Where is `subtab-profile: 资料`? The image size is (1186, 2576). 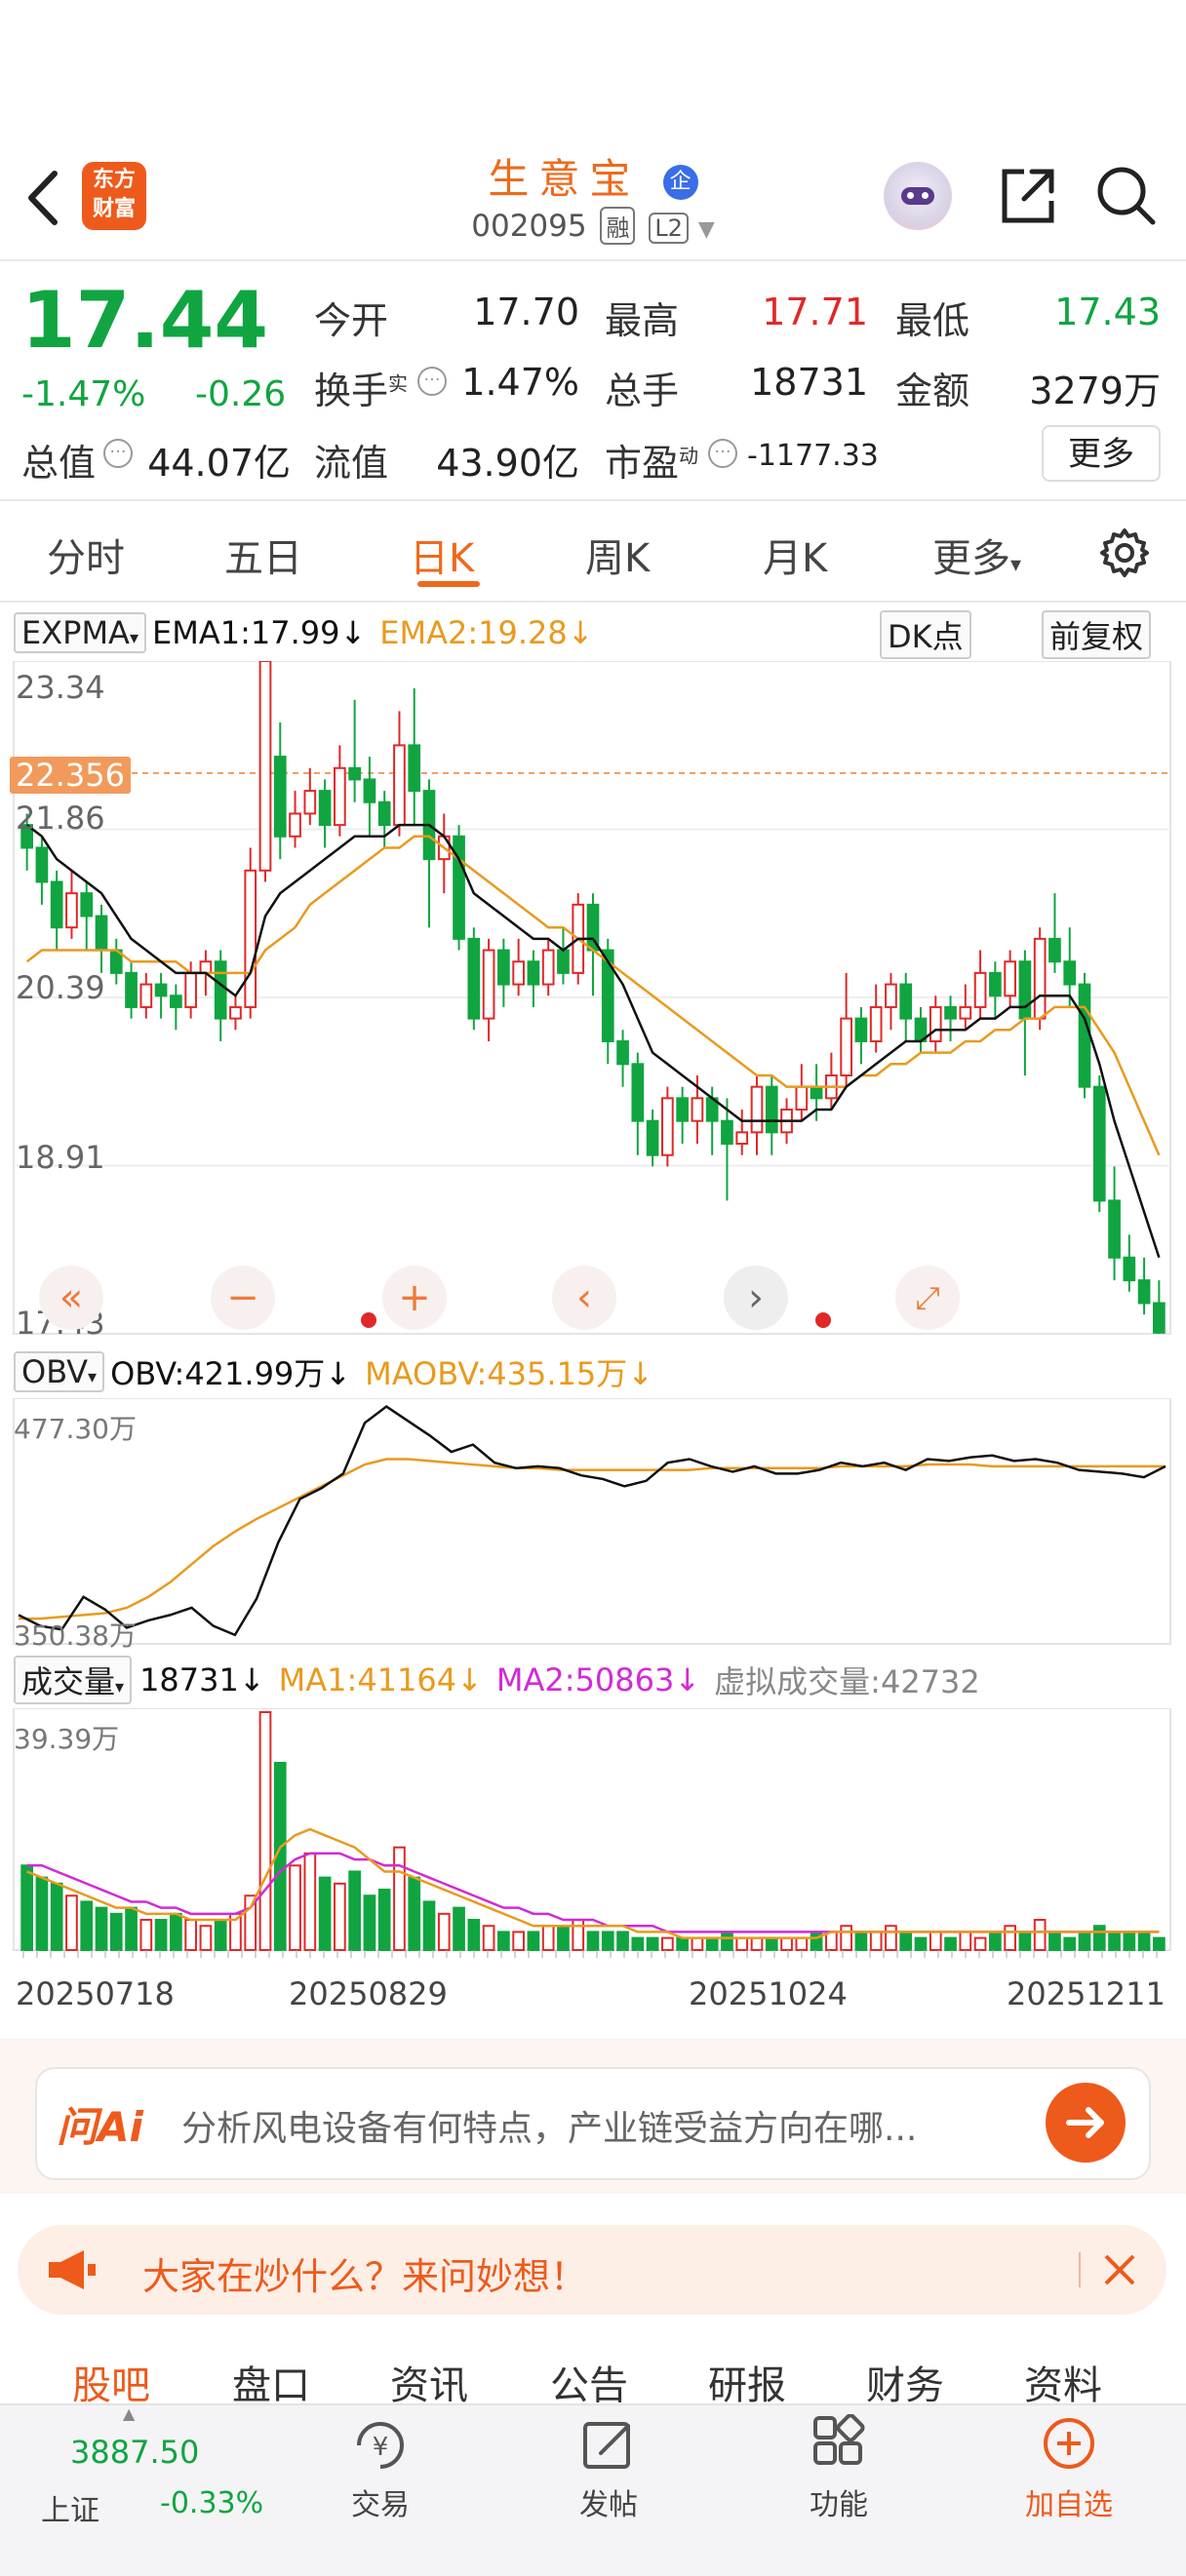
subtab-profile: 资料 is located at coordinates (1063, 2382).